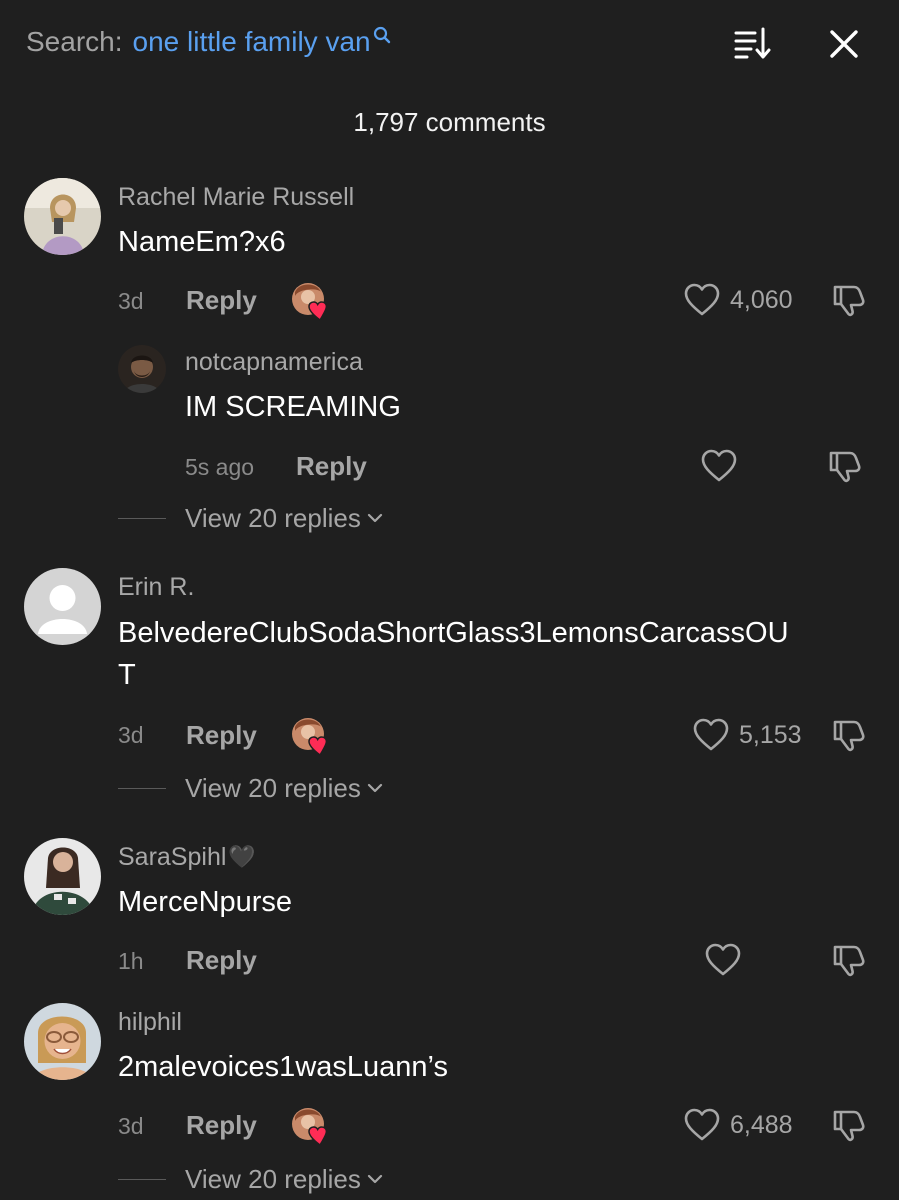  What do you see at coordinates (252, 42) in the screenshot?
I see `search-query: one little family van` at bounding box center [252, 42].